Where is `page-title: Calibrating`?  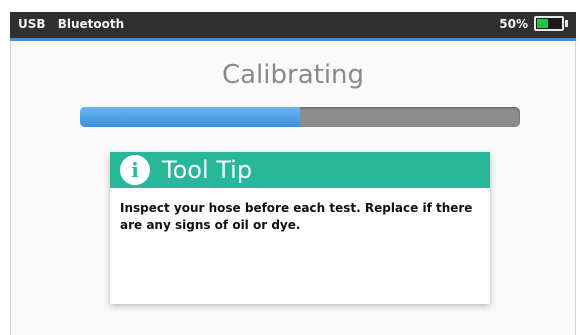
page-title: Calibrating is located at coordinates (293, 75).